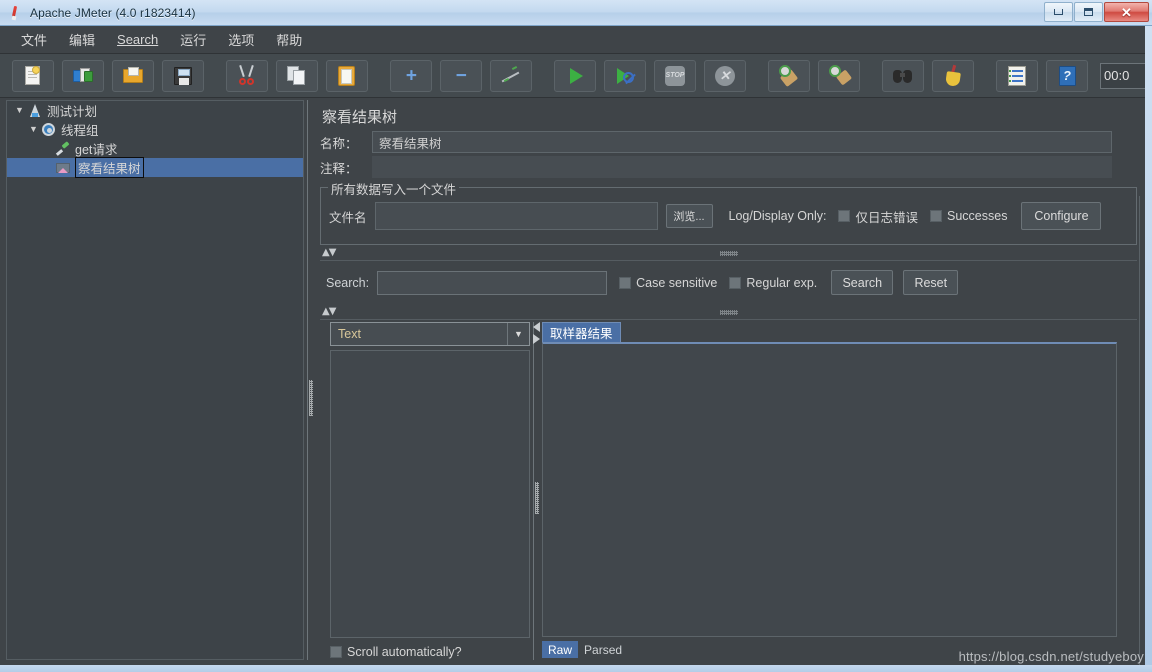  Describe the element at coordinates (536, 339) in the screenshot. I see `splitter-collapse-right-icon` at that location.